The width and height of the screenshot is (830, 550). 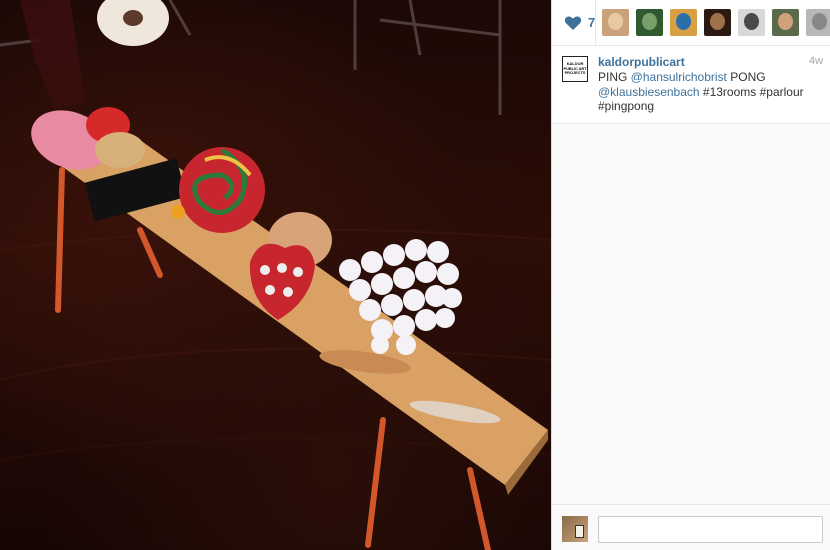 What do you see at coordinates (641, 62) in the screenshot?
I see `author-username: kaldorpublicart` at bounding box center [641, 62].